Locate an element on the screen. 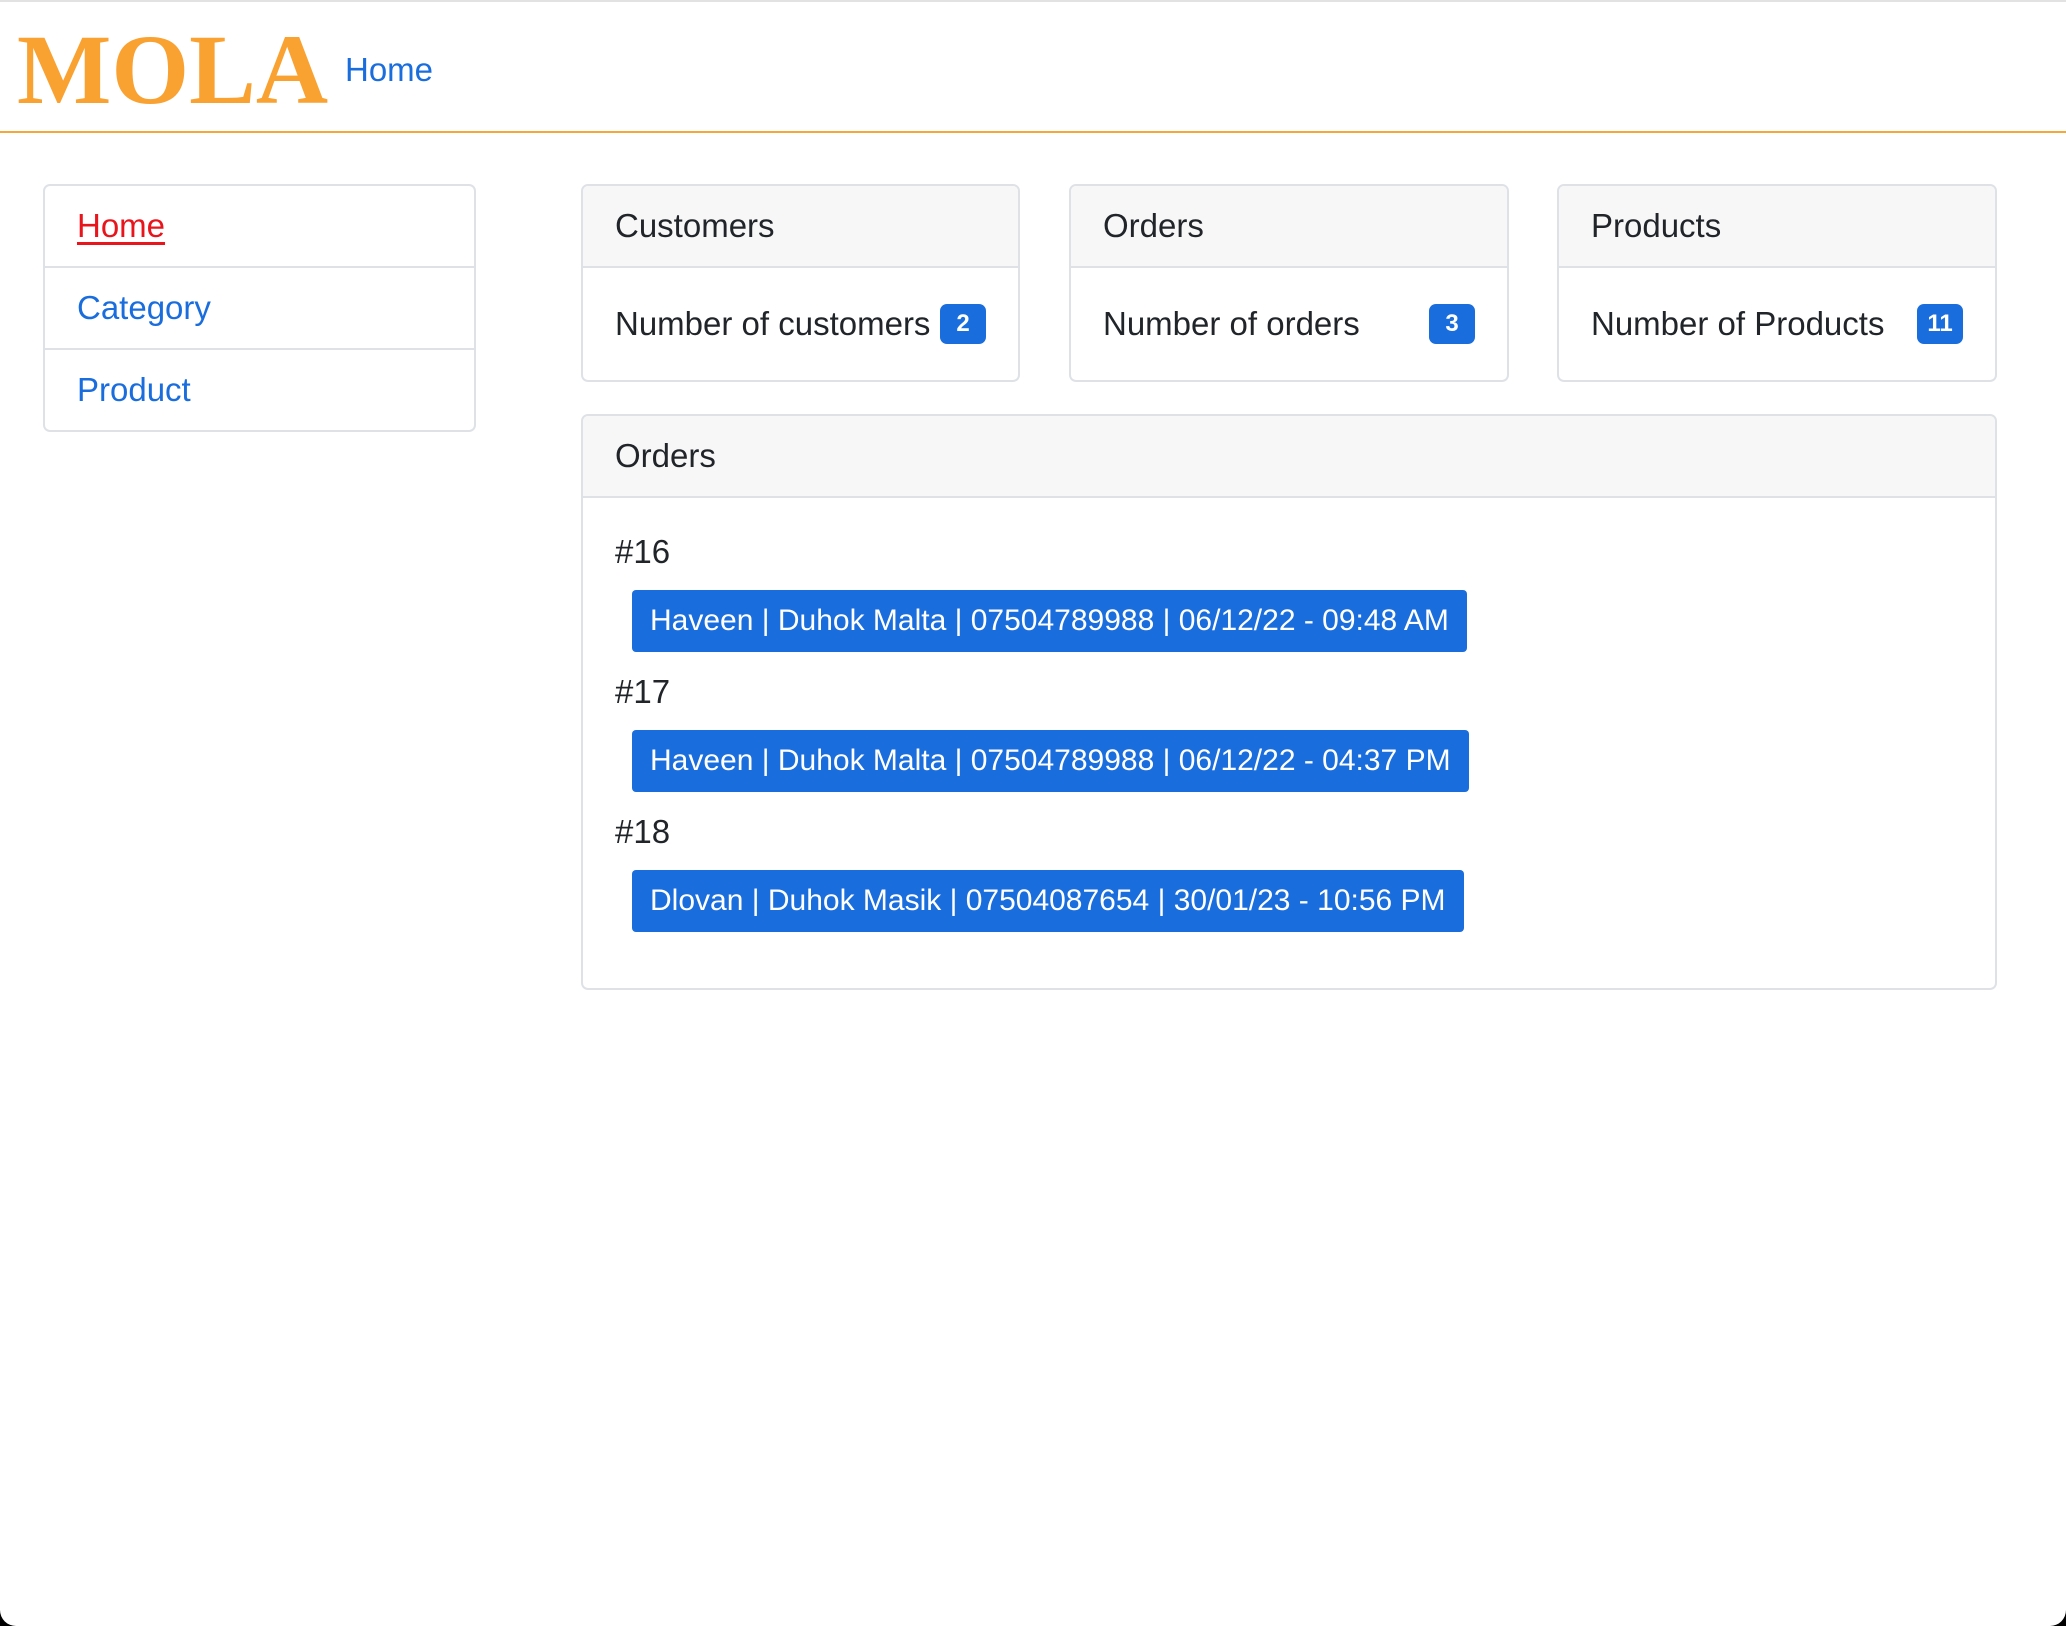 Image resolution: width=2066 pixels, height=1626 pixels. stat-label: Number of customers is located at coordinates (773, 323).